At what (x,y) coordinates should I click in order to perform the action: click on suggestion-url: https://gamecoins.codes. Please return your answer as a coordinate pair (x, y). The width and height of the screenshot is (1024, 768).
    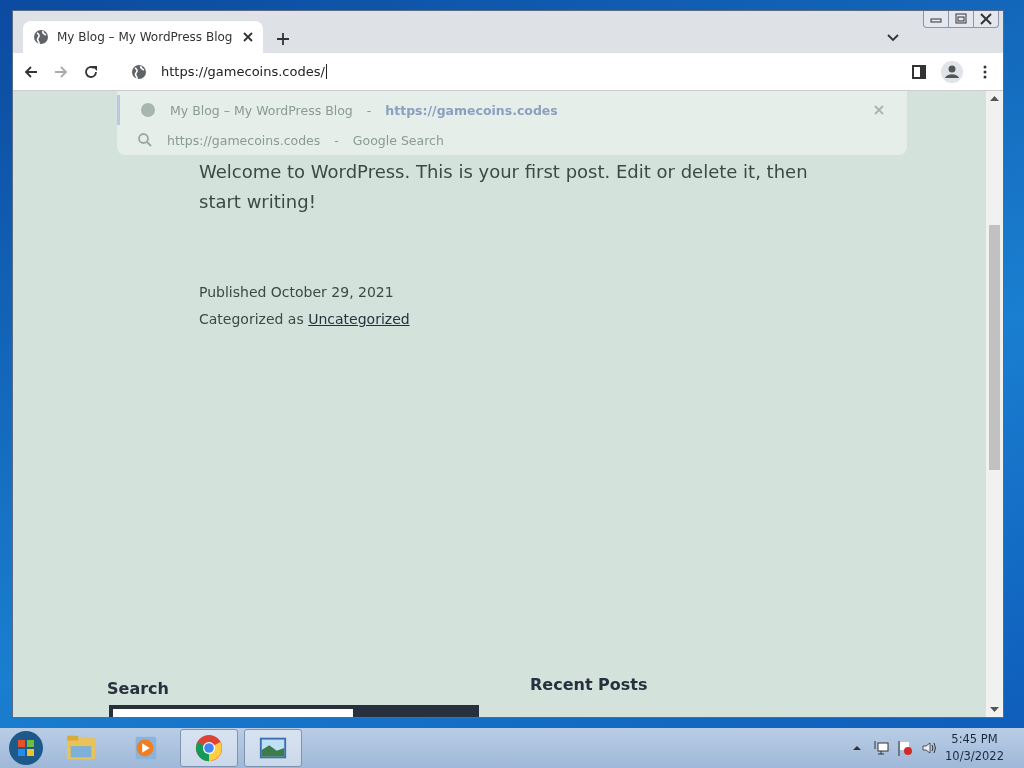
    Looking at the image, I should click on (471, 110).